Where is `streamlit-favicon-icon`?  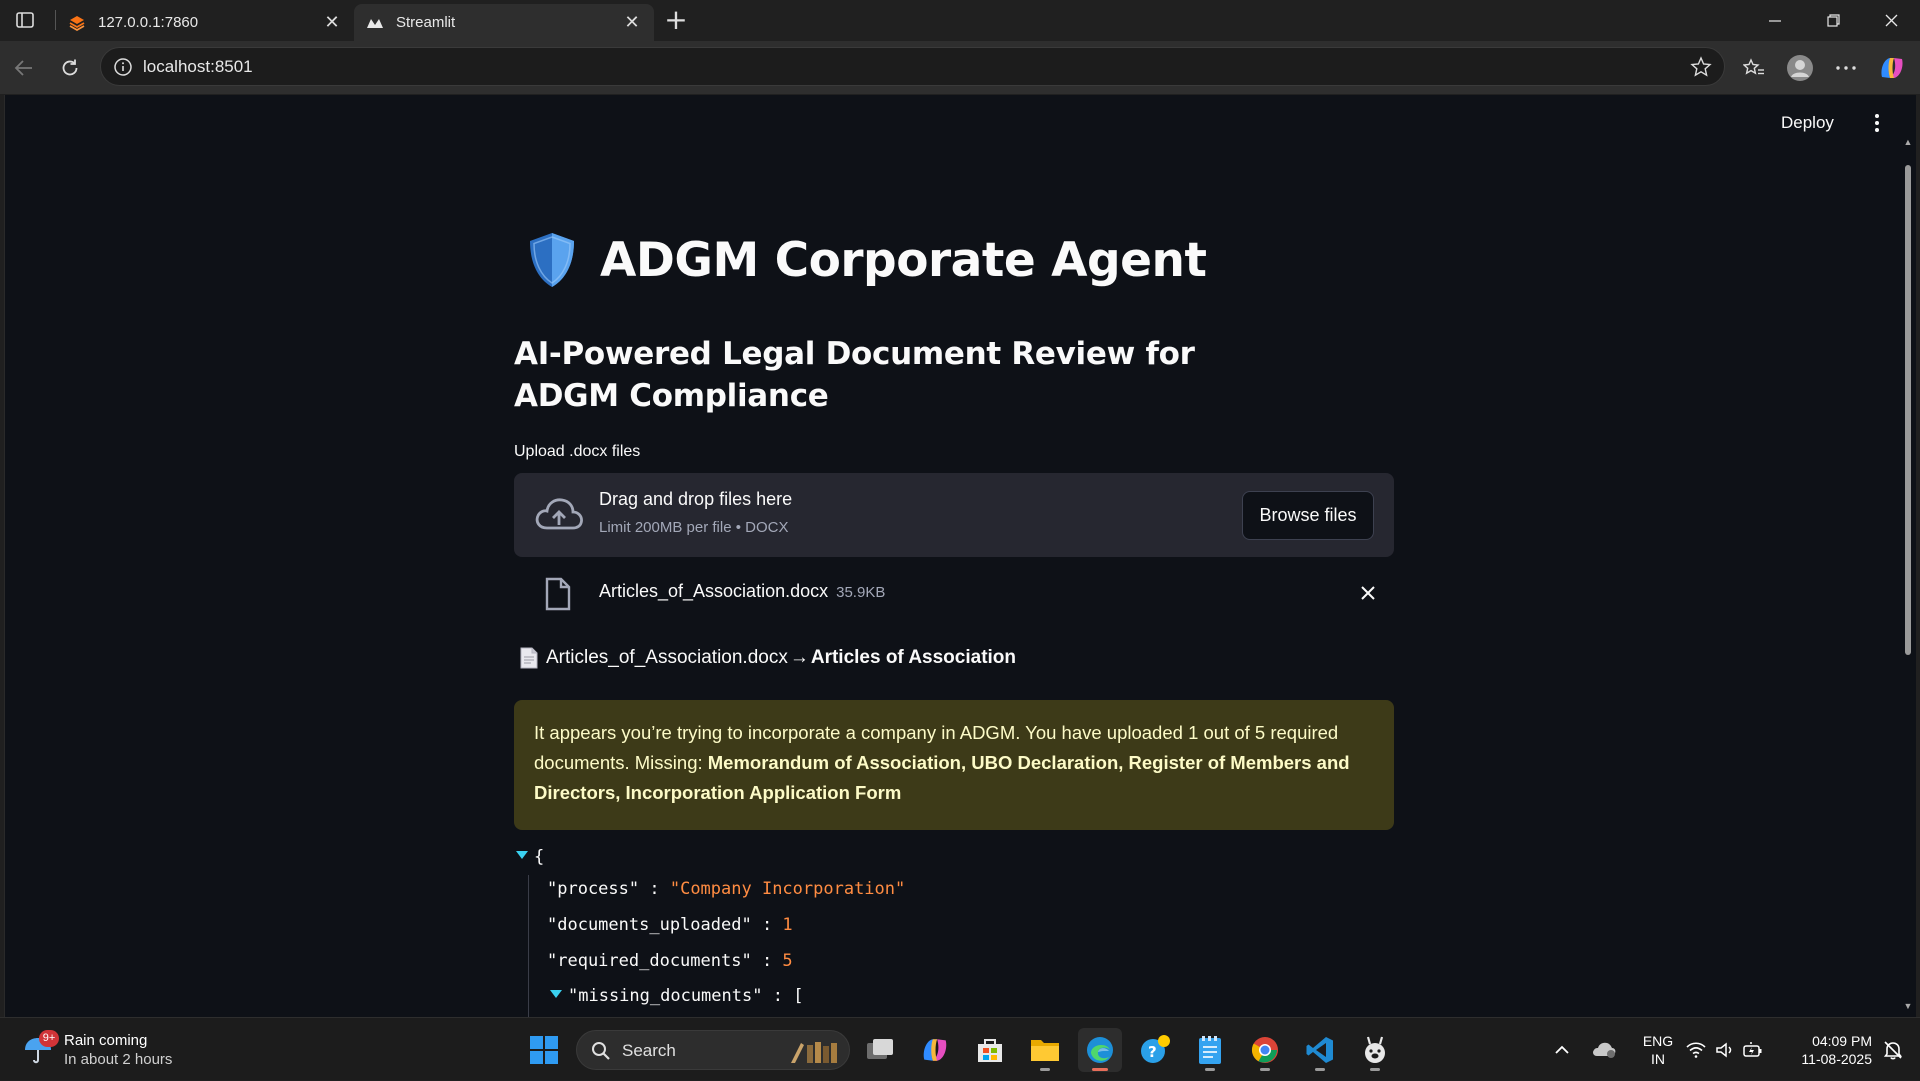
streamlit-favicon-icon is located at coordinates (375, 23).